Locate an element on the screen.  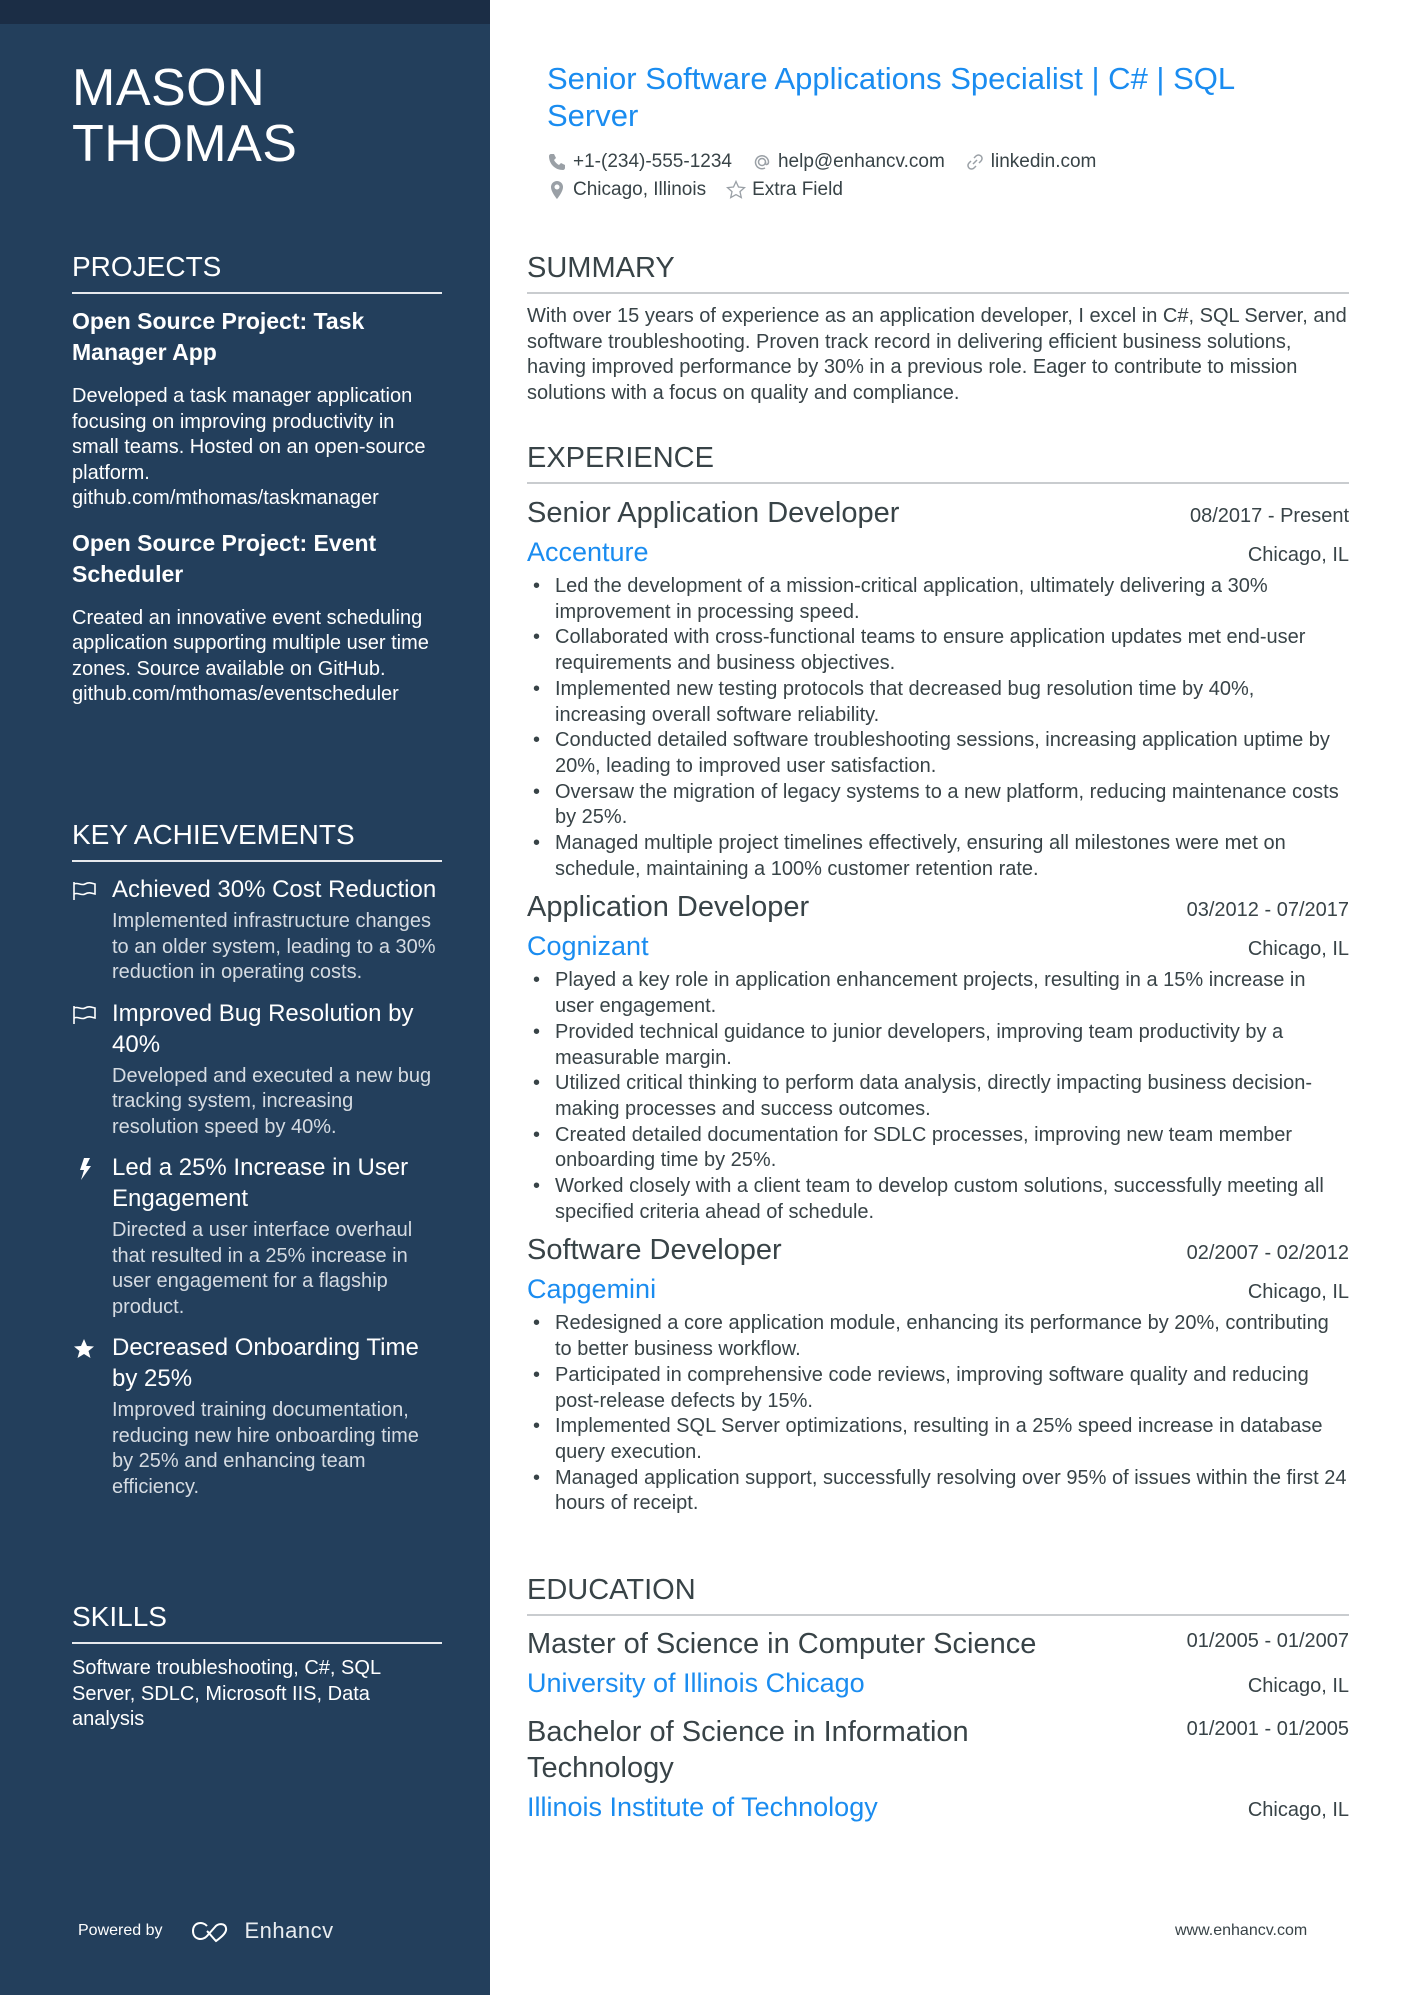
candidate-name: MASON THOMAS is located at coordinates (184, 116).